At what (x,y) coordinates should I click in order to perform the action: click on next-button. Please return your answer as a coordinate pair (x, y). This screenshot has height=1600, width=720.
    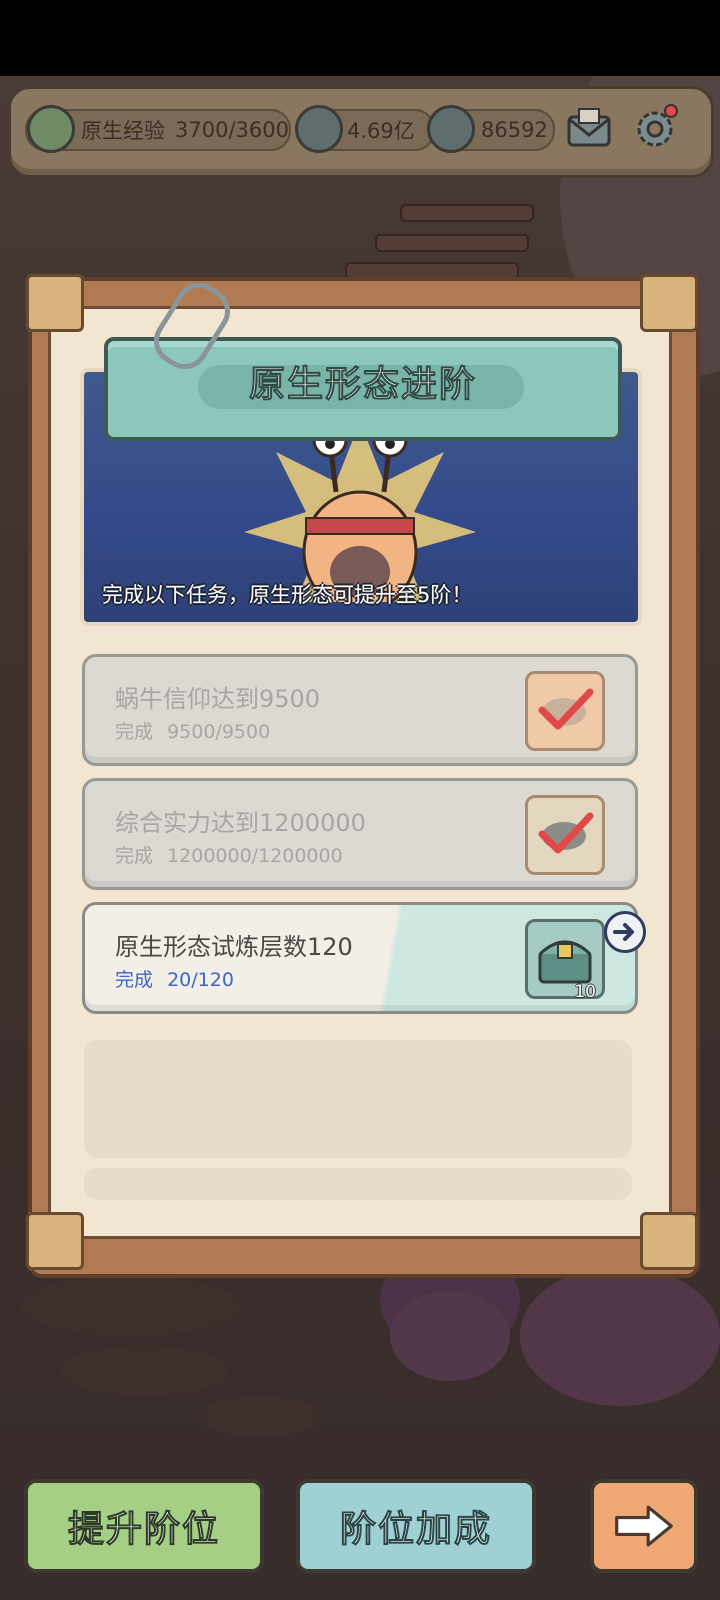
    Looking at the image, I should click on (644, 1526).